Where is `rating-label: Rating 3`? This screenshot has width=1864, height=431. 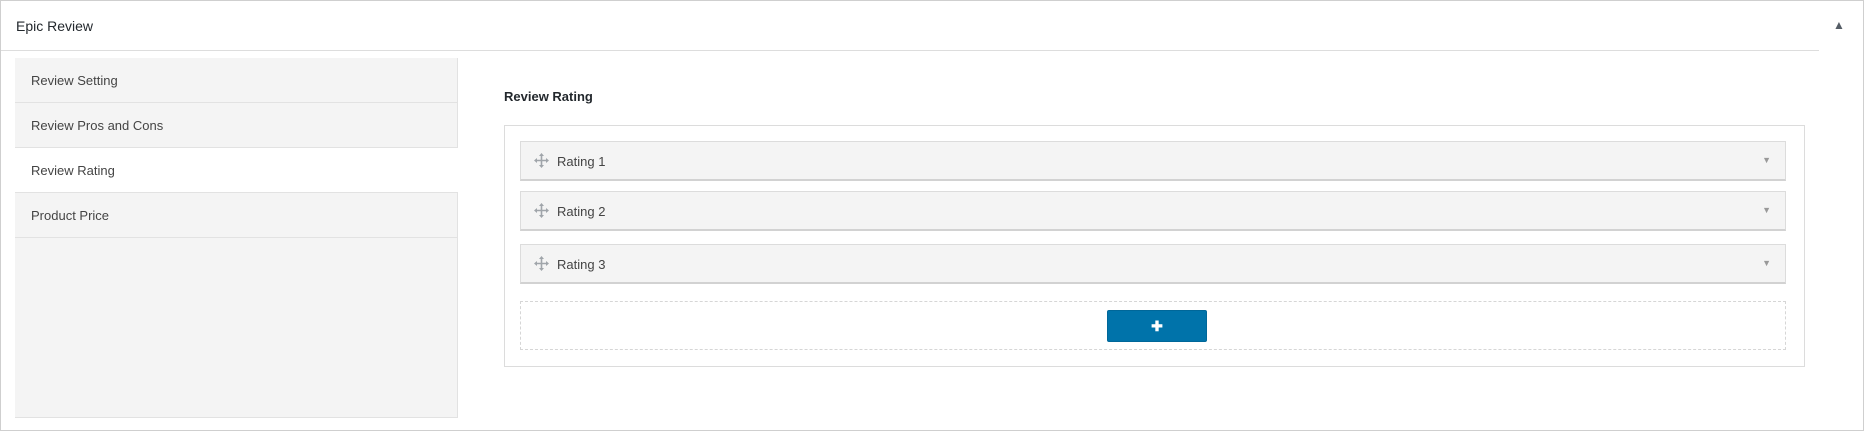 rating-label: Rating 3 is located at coordinates (581, 264).